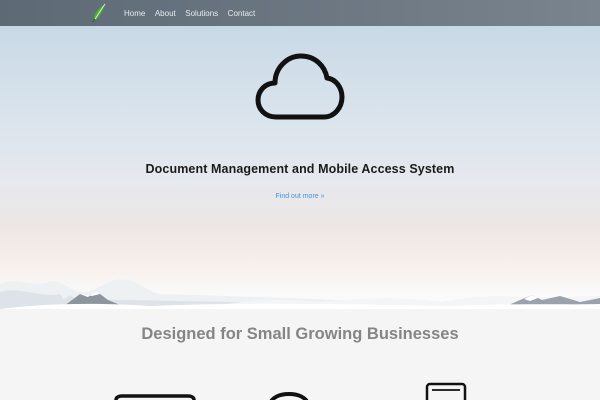 This screenshot has height=400, width=600. What do you see at coordinates (99, 13) in the screenshot?
I see `leaf-logo-icon` at bounding box center [99, 13].